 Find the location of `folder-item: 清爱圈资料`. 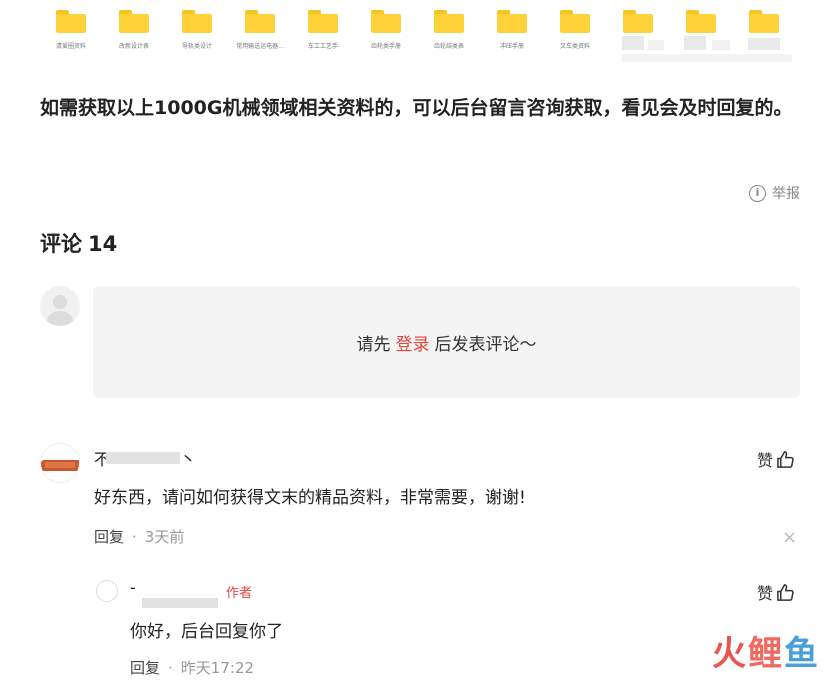

folder-item: 清爱圈资料 is located at coordinates (71, 28).